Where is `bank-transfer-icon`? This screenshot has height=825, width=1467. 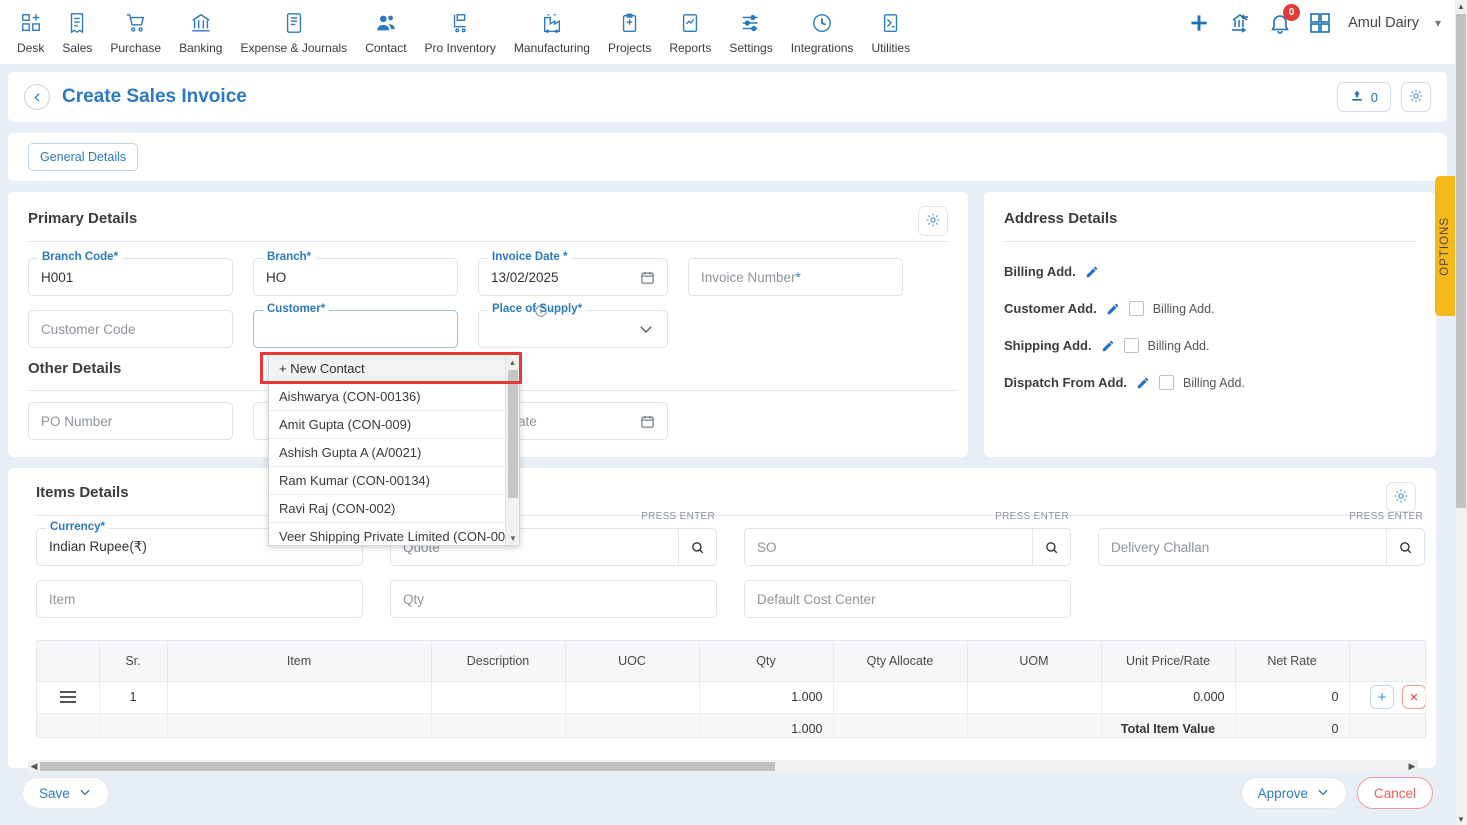
bank-transfer-icon is located at coordinates (1240, 23).